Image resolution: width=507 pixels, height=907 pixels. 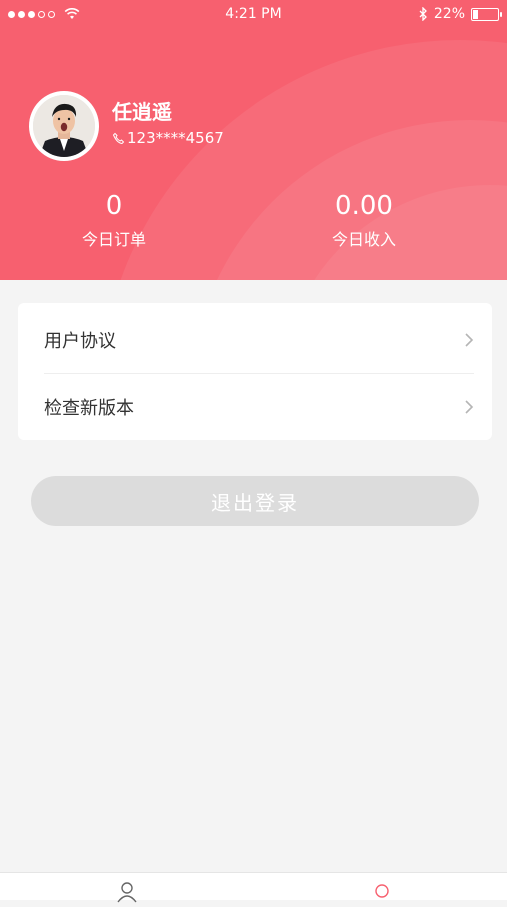 I want to click on stat-income-label: 今日收入, so click(x=363, y=239).